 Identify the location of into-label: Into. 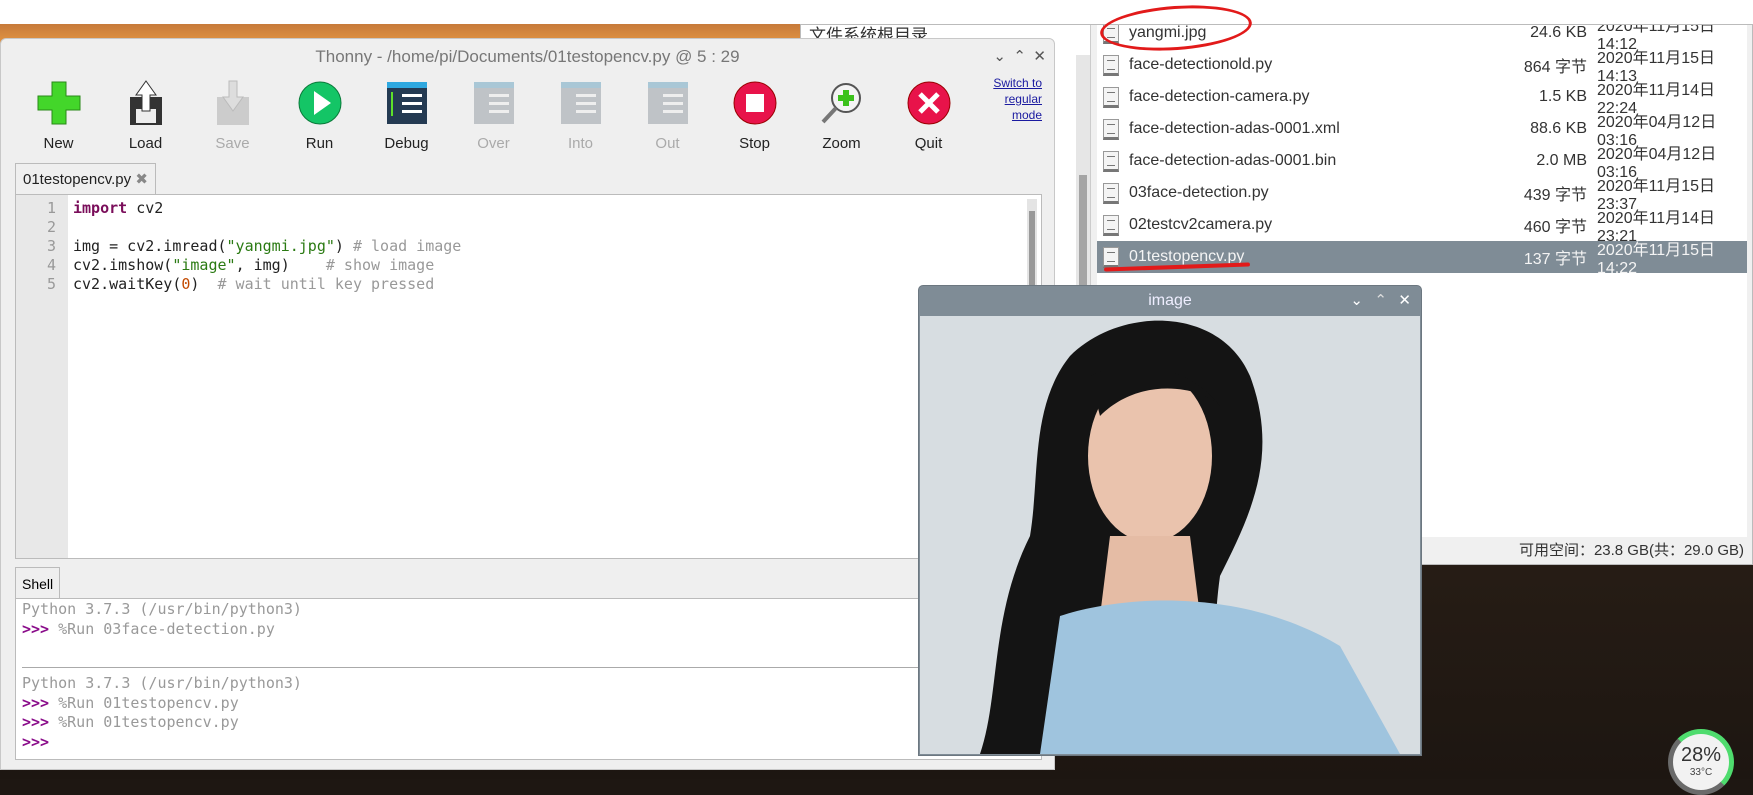
(580, 143).